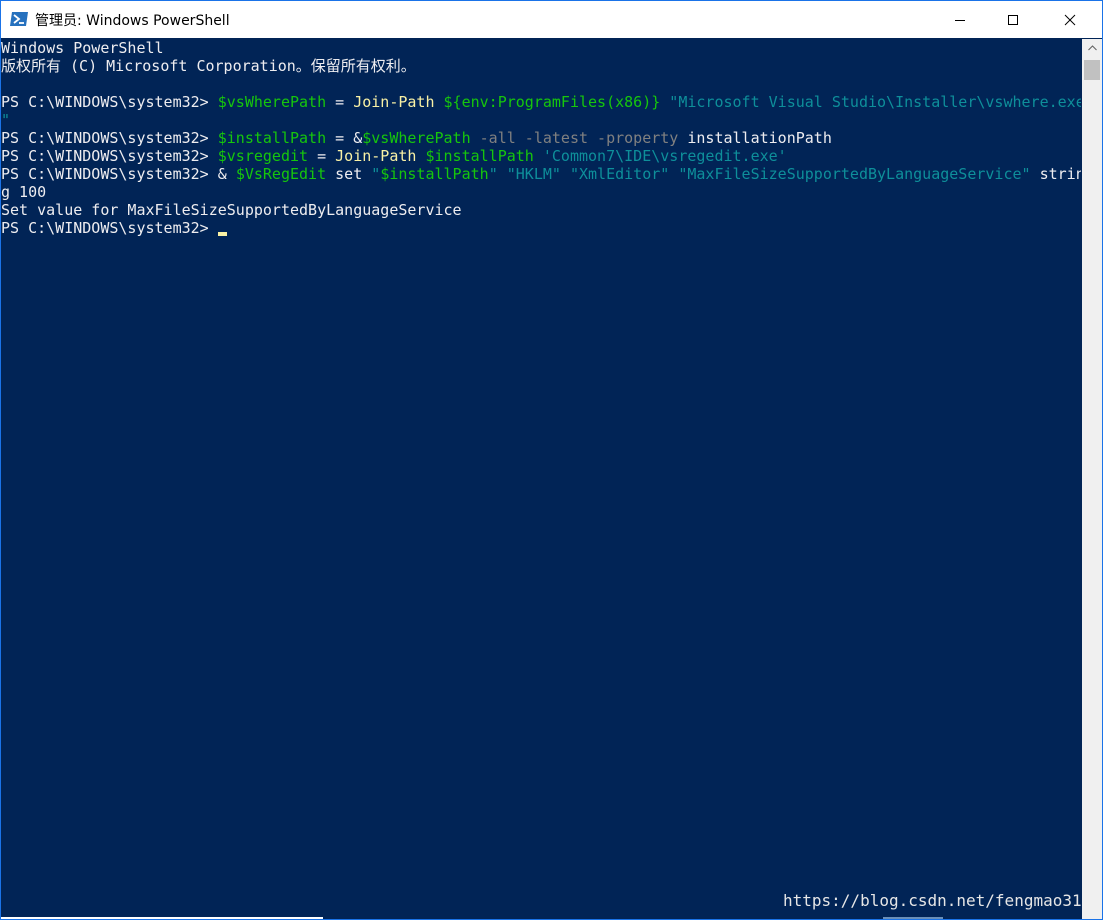  I want to click on current-prompt-line: PS C:\WINDOWS\system32>, so click(541, 228).